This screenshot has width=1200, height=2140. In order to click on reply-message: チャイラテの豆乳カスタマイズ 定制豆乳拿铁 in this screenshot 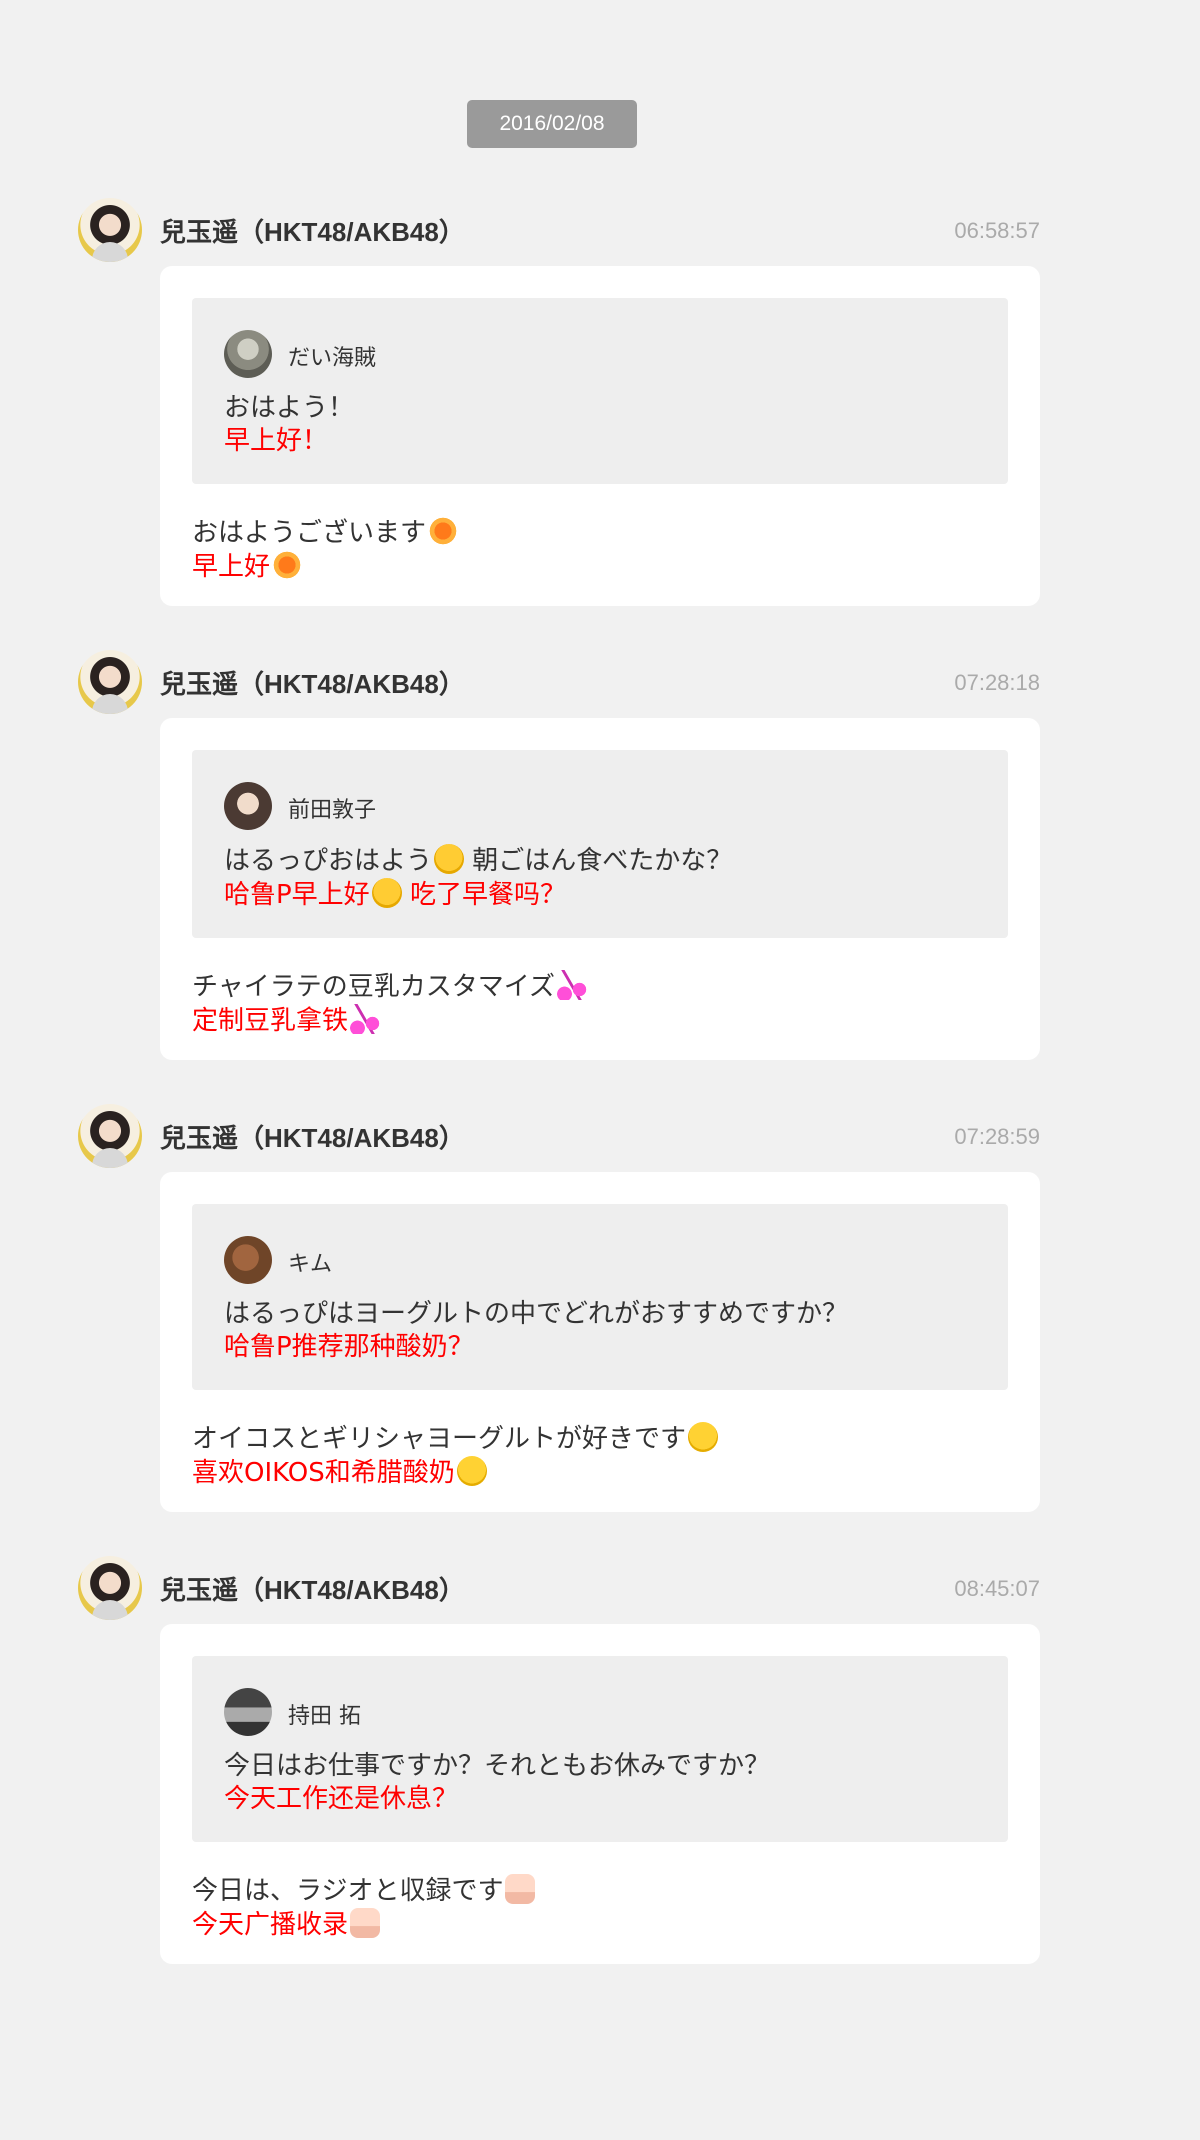, I will do `click(600, 988)`.